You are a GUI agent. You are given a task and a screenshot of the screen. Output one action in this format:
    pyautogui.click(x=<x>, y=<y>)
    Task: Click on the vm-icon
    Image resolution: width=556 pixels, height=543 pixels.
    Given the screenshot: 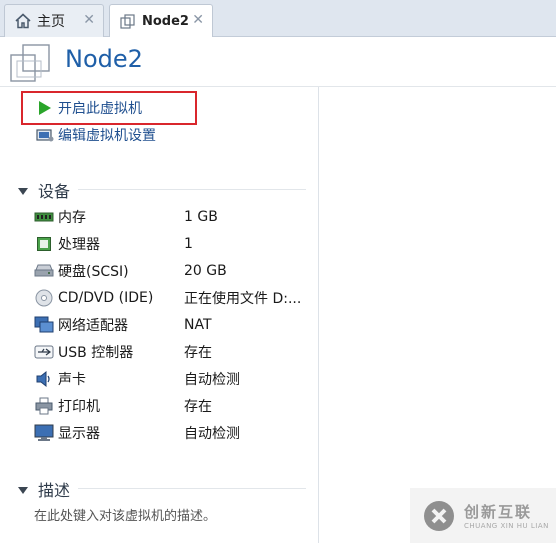 What is the action you would take?
    pyautogui.click(x=128, y=22)
    